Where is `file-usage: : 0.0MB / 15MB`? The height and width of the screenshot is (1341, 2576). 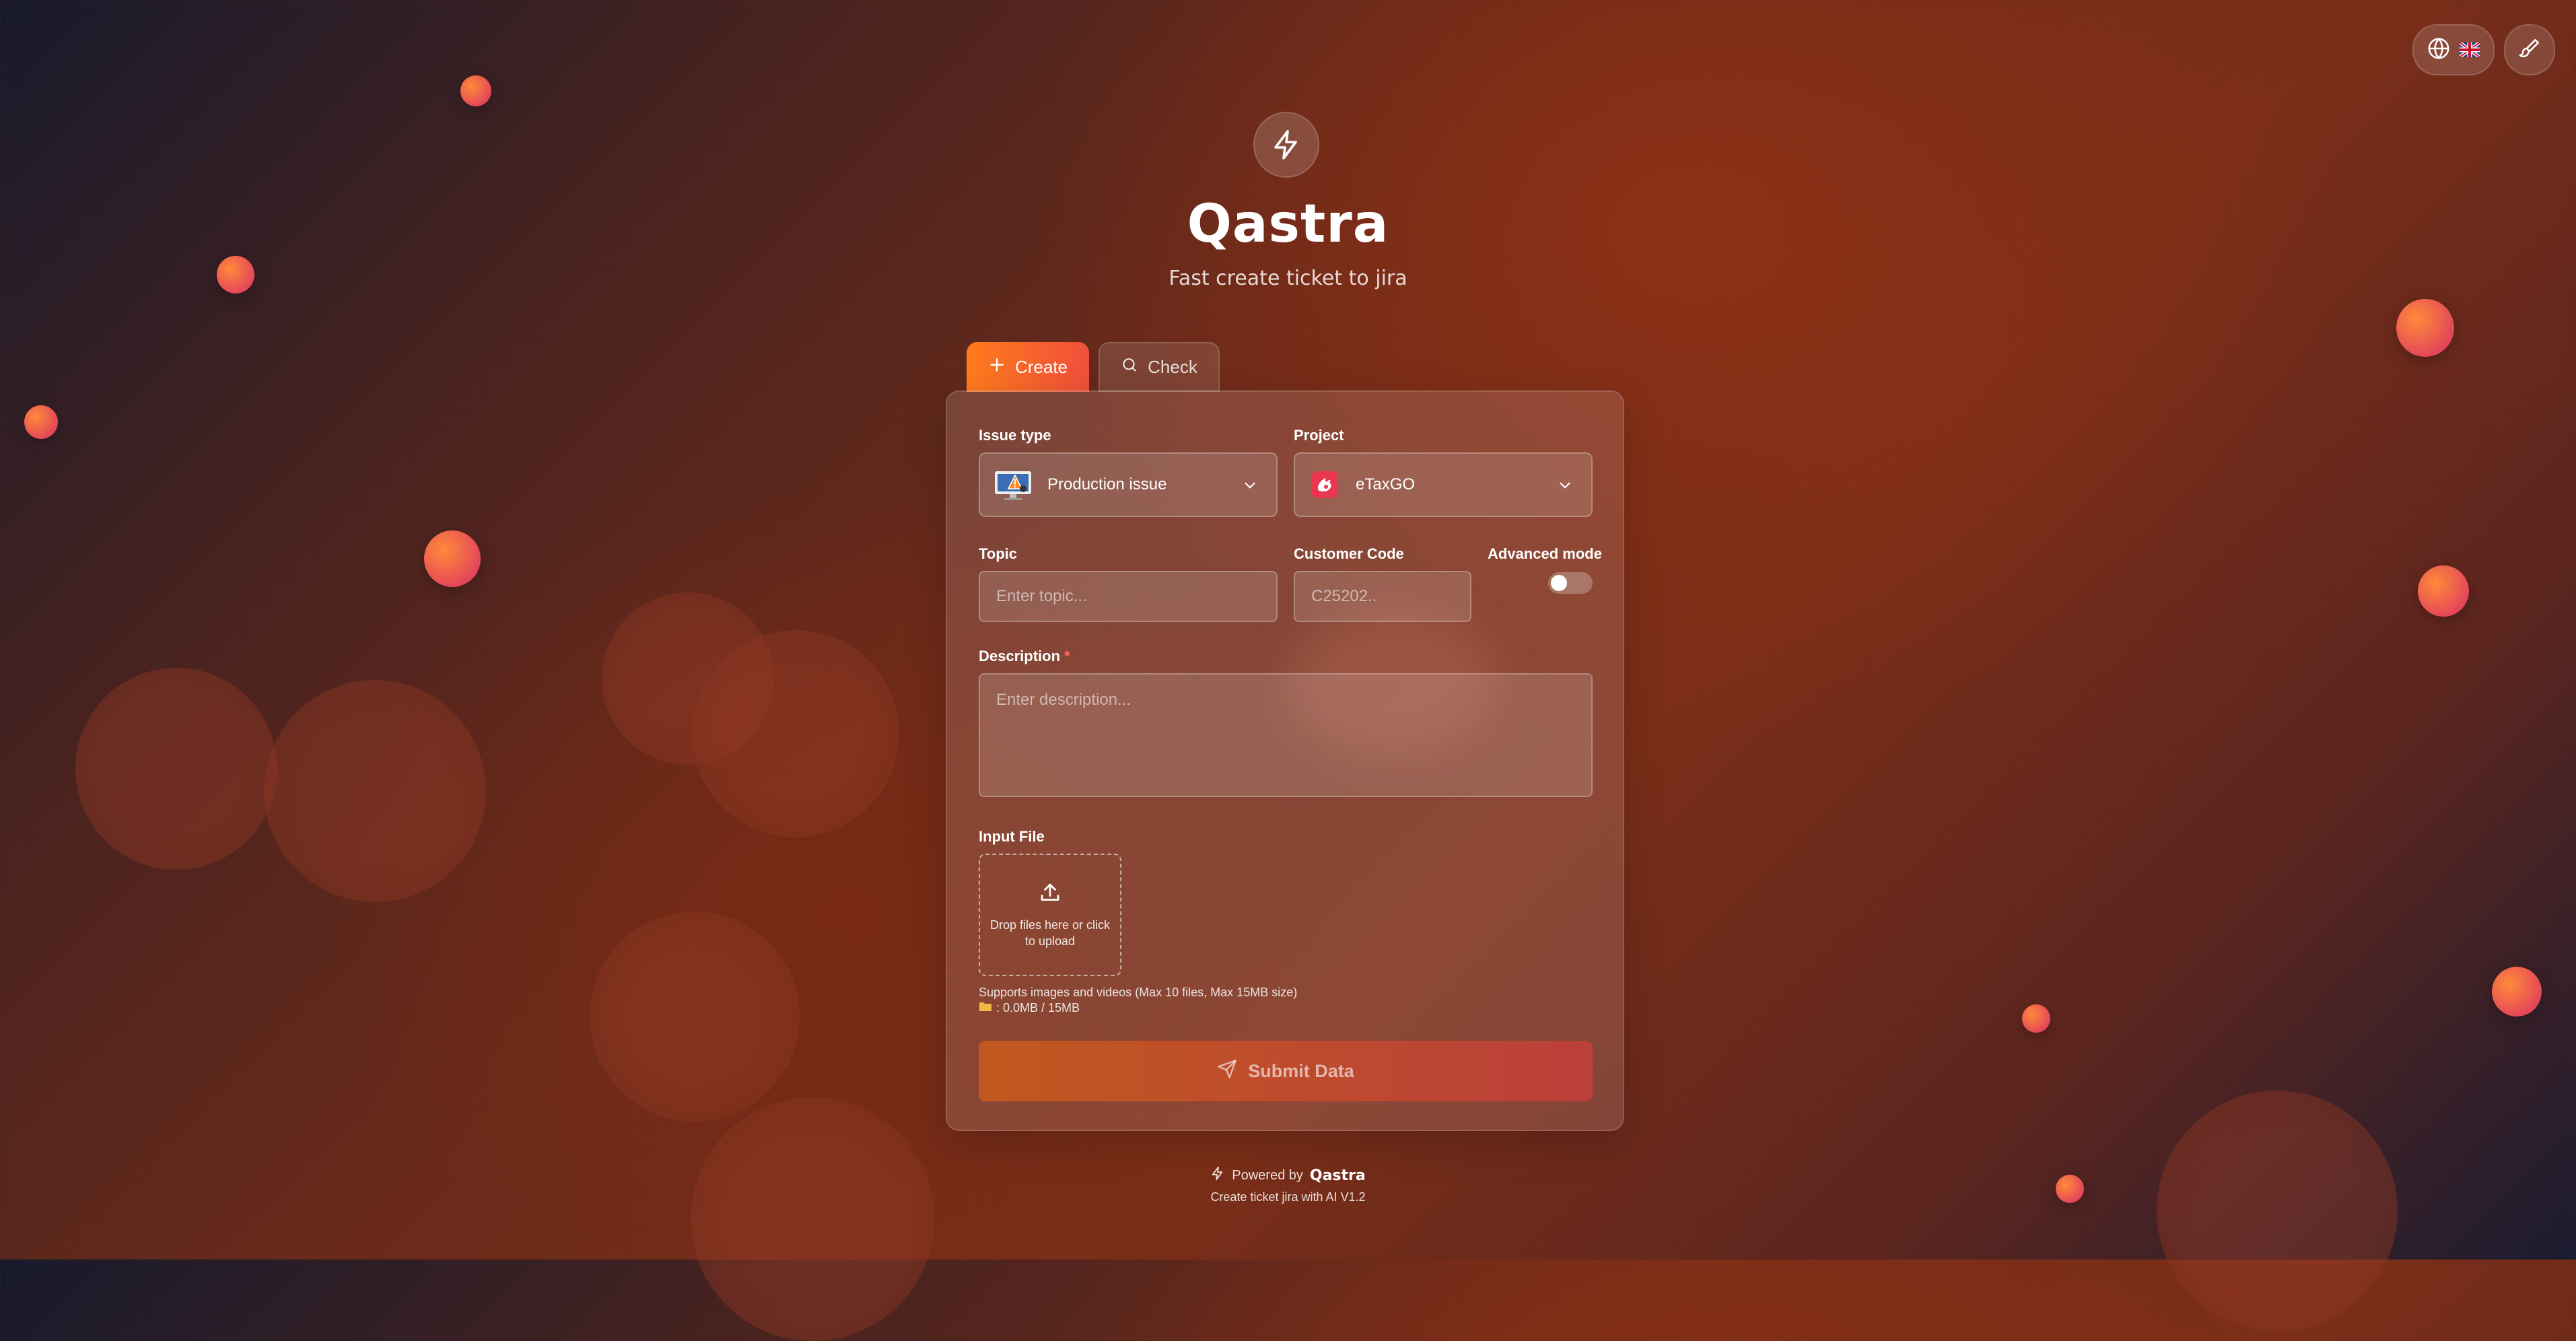 file-usage: : 0.0MB / 15MB is located at coordinates (1029, 1008).